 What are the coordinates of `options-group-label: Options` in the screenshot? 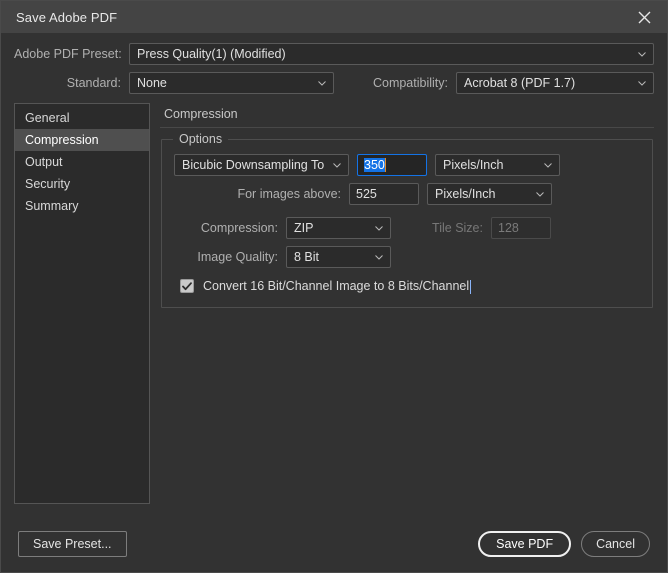 It's located at (201, 139).